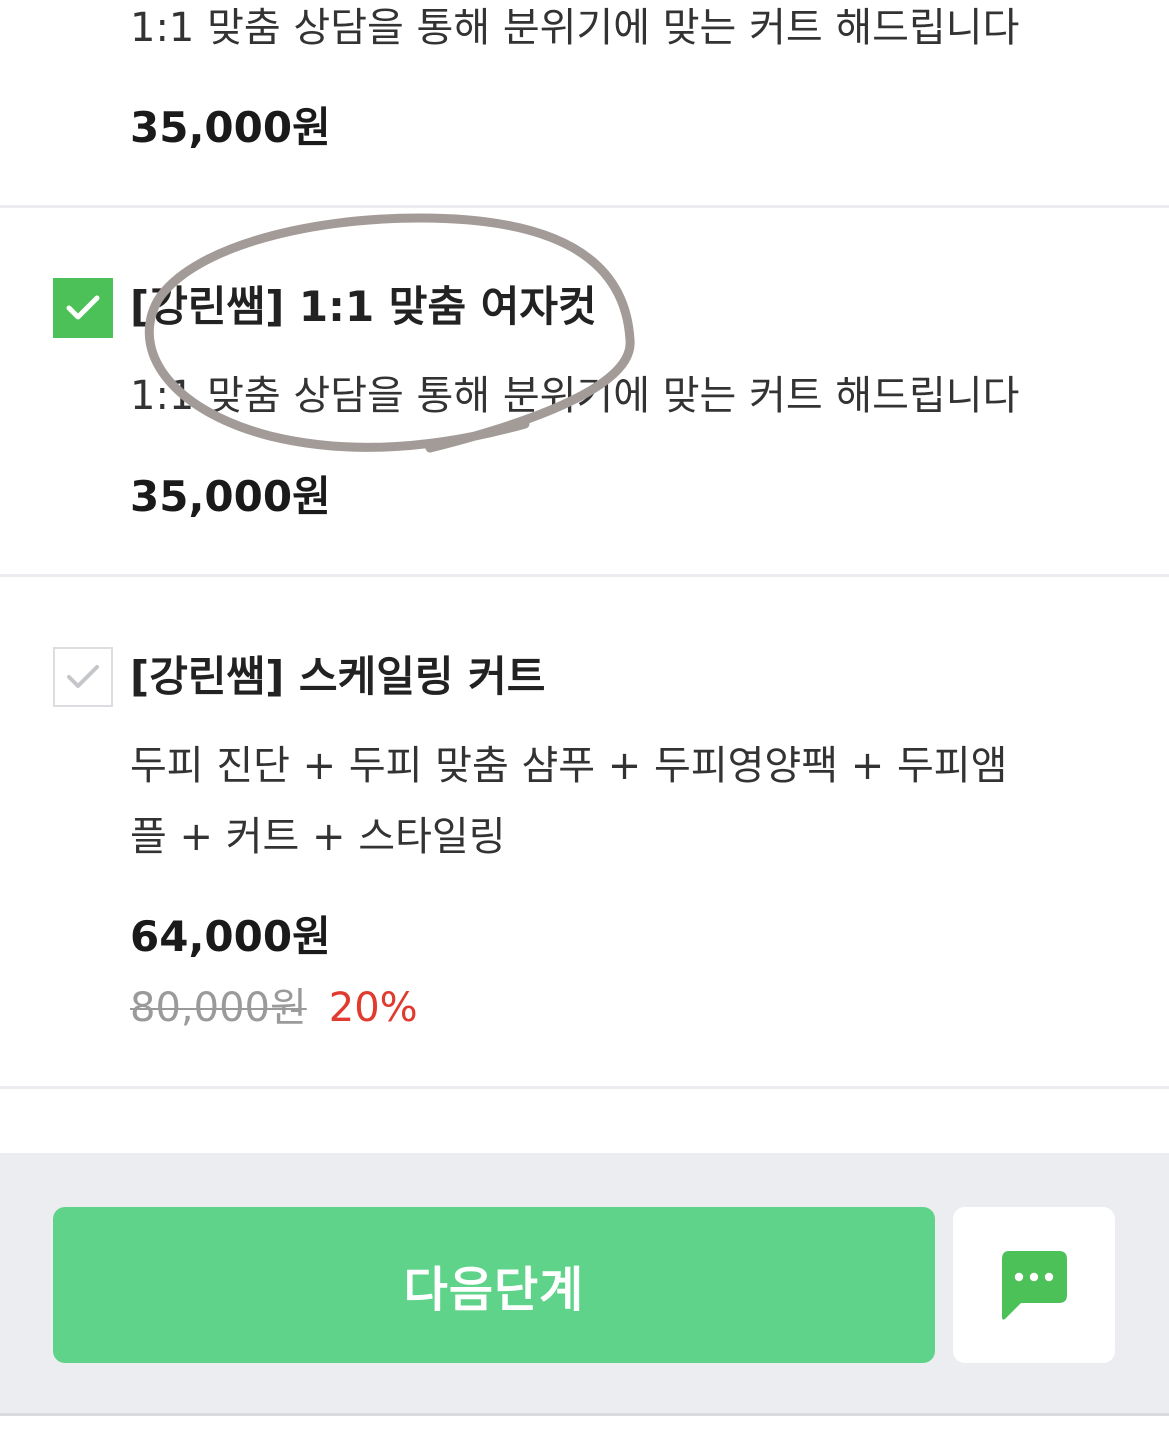 This screenshot has width=1169, height=1436. I want to click on service-description: 두피 진단 + 두피 맞춤 샴푸 + 두피영양팩 + 두피앰, so click(569, 766).